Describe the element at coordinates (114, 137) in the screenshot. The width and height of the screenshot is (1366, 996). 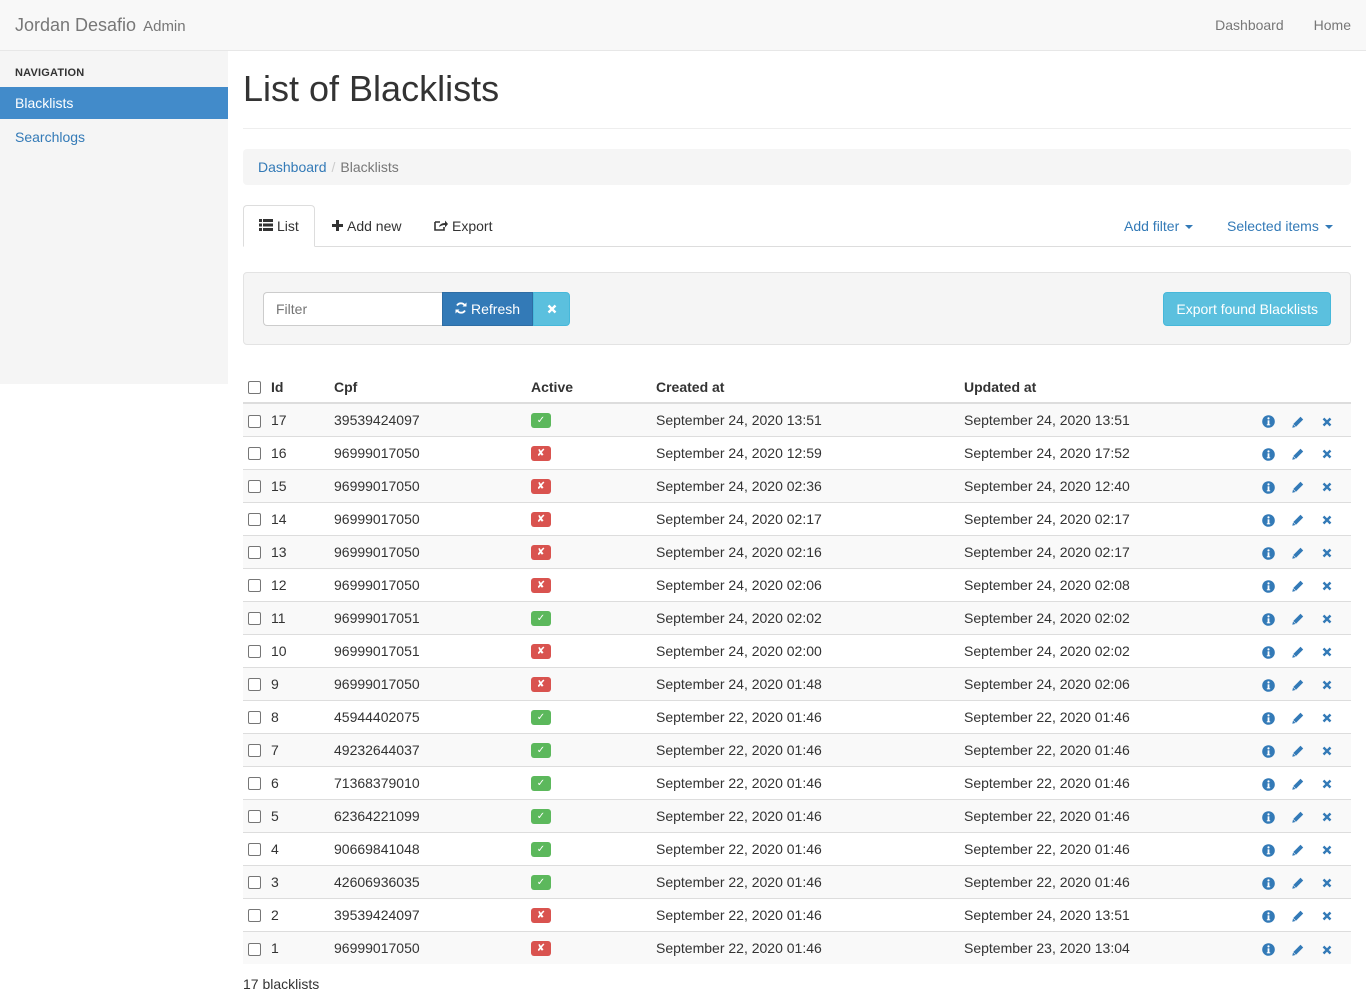
I see `sidebar-item-searchlogs: Searchlogs` at that location.